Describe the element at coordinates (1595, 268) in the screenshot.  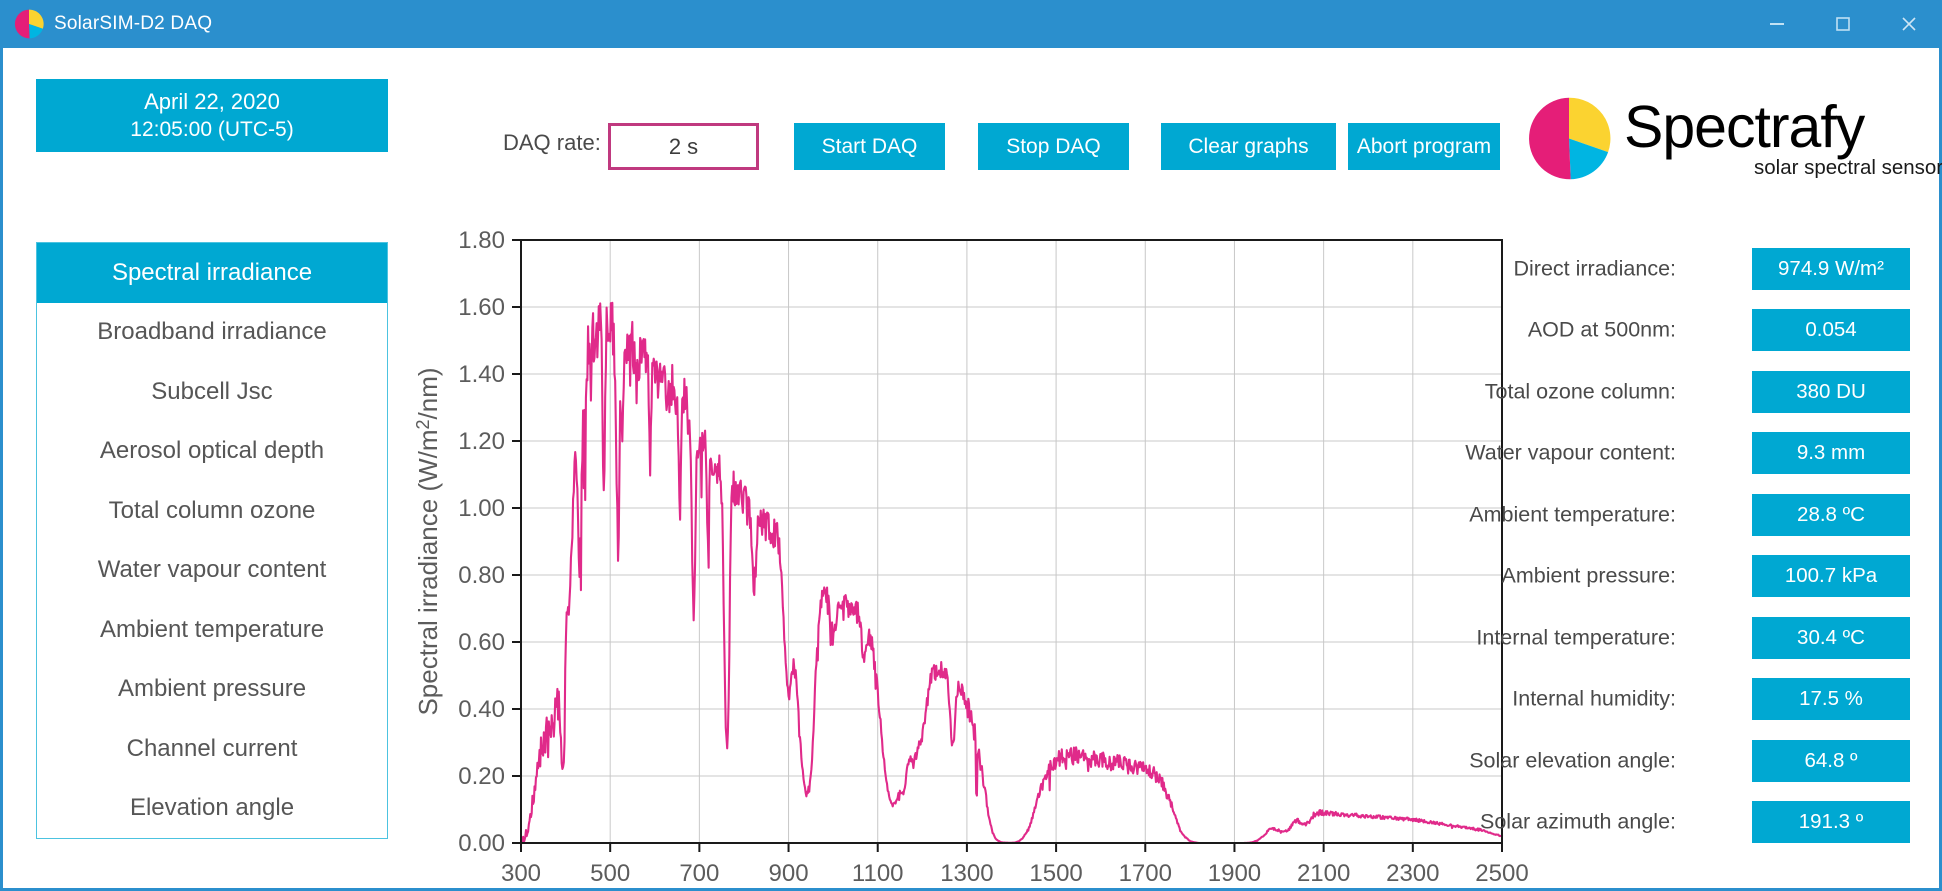
I see `readout-label-direct-irradiance: Direct irradiance:` at that location.